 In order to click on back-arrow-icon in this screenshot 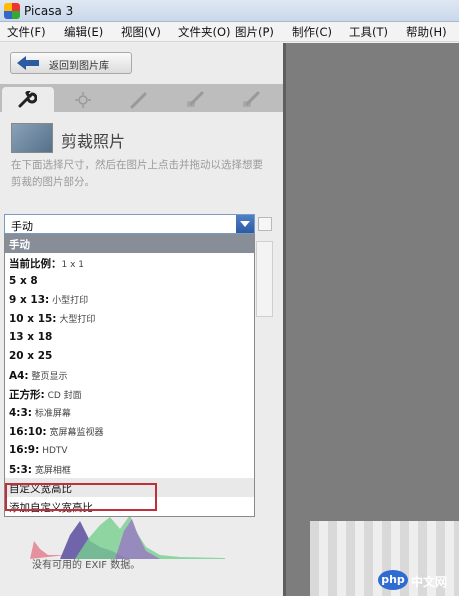, I will do `click(28, 63)`.